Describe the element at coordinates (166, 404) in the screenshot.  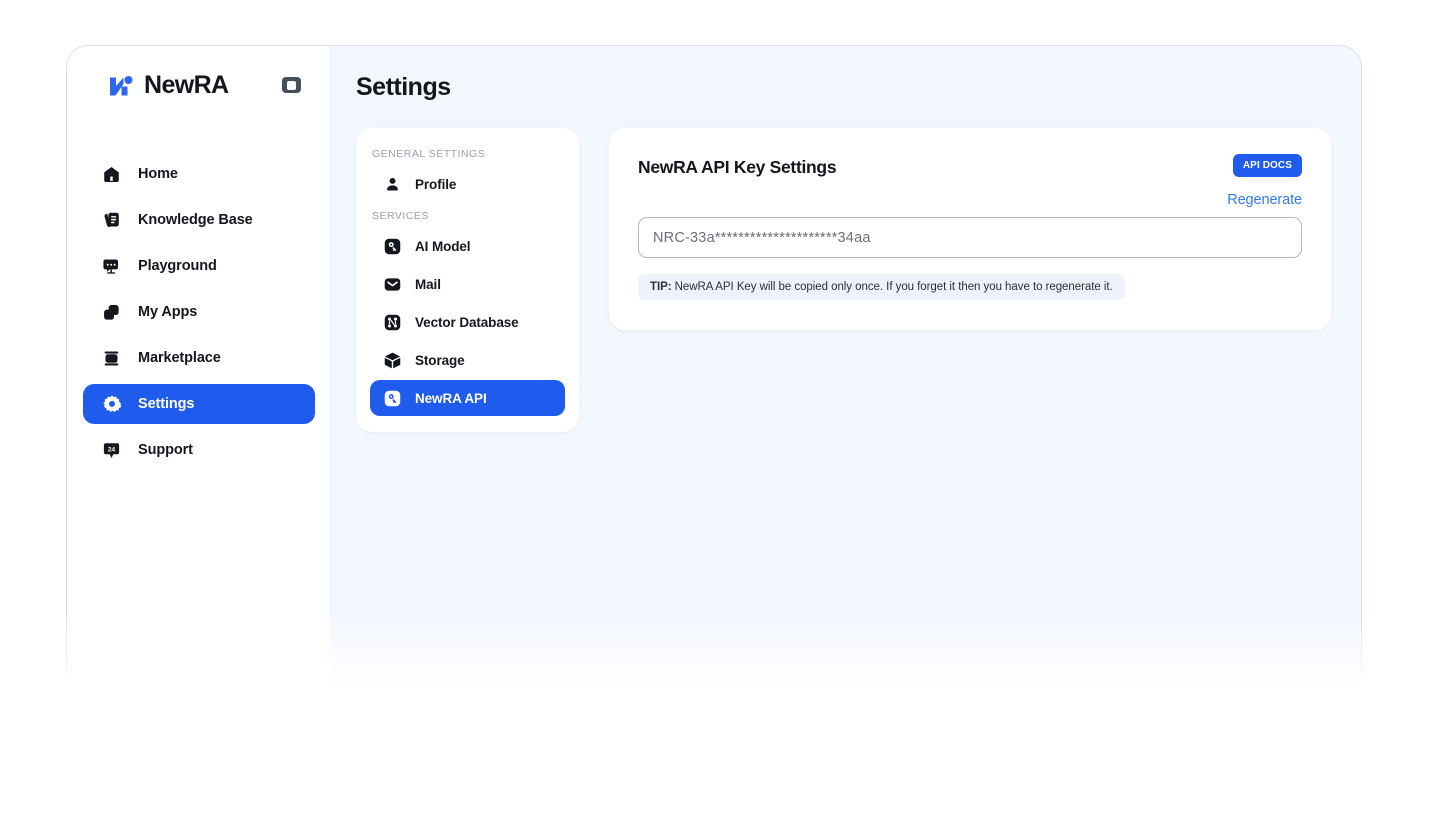
I see `sidebar-item-label: Settings` at that location.